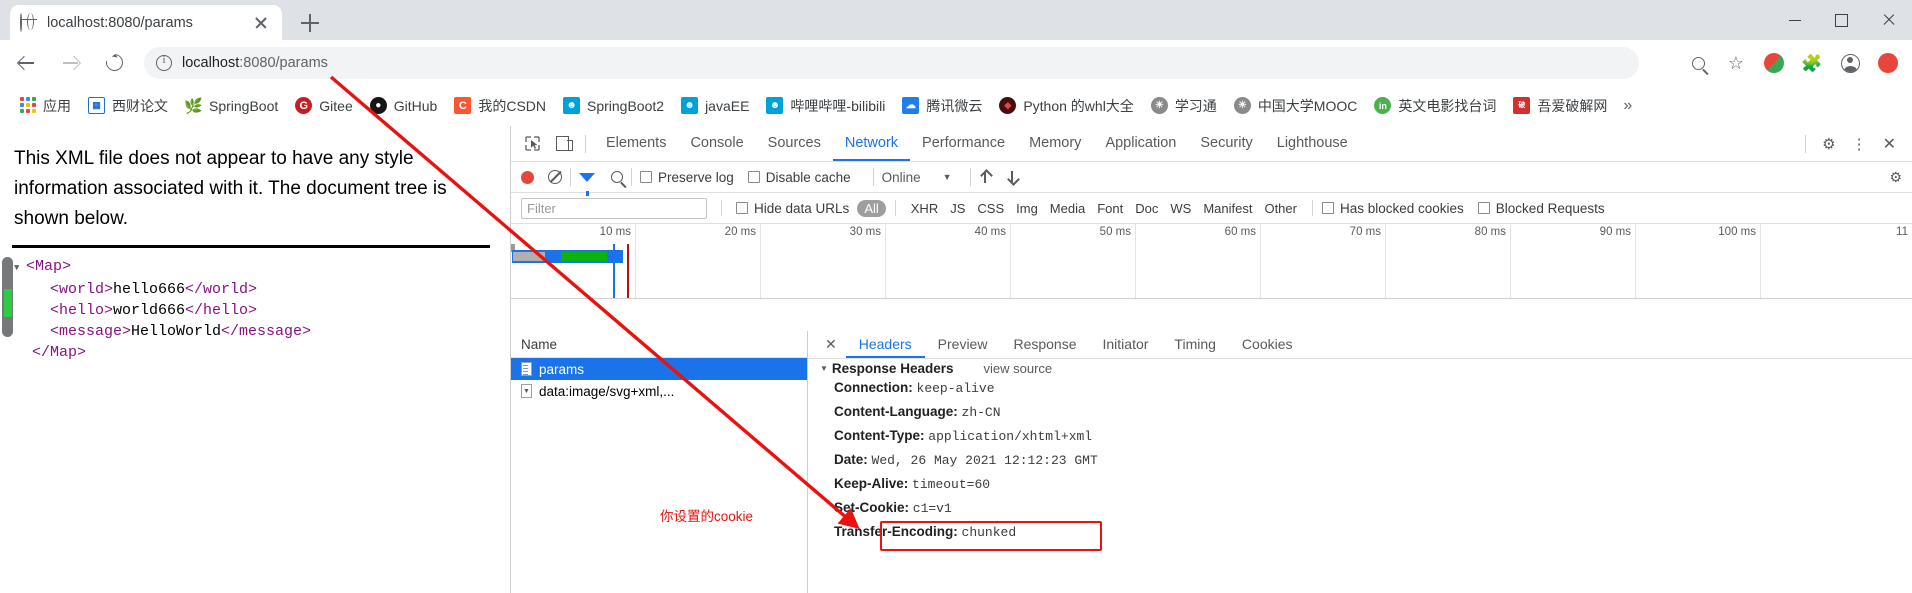  What do you see at coordinates (162, 289) in the screenshot?
I see `xml-line: <world>hello666</world>` at bounding box center [162, 289].